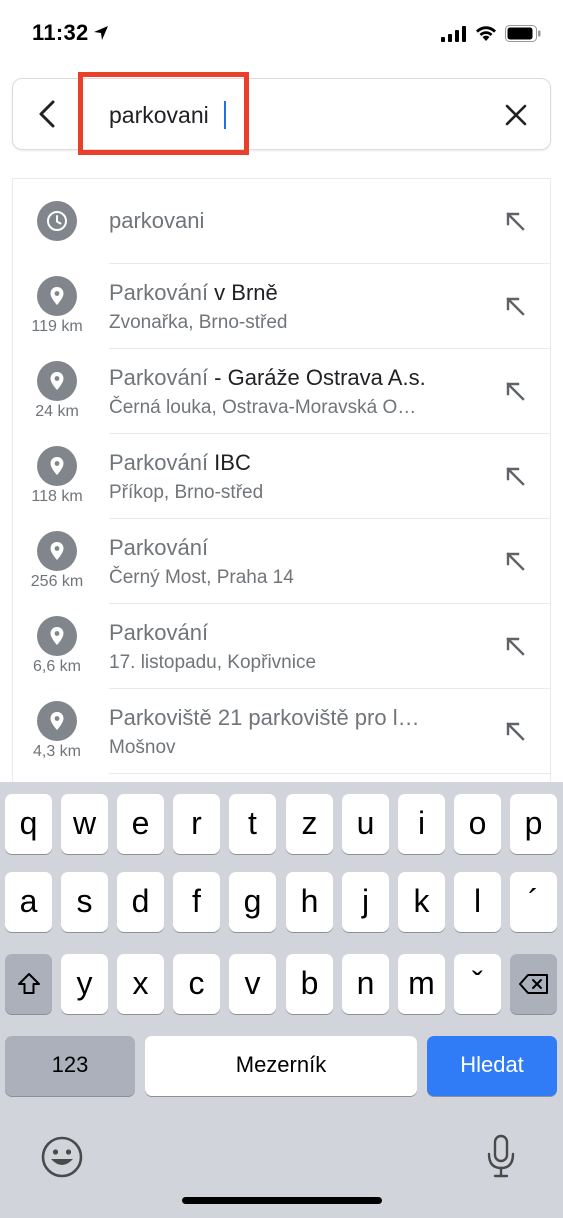 Image resolution: width=563 pixels, height=1218 pixels. I want to click on emoji-icon, so click(62, 1157).